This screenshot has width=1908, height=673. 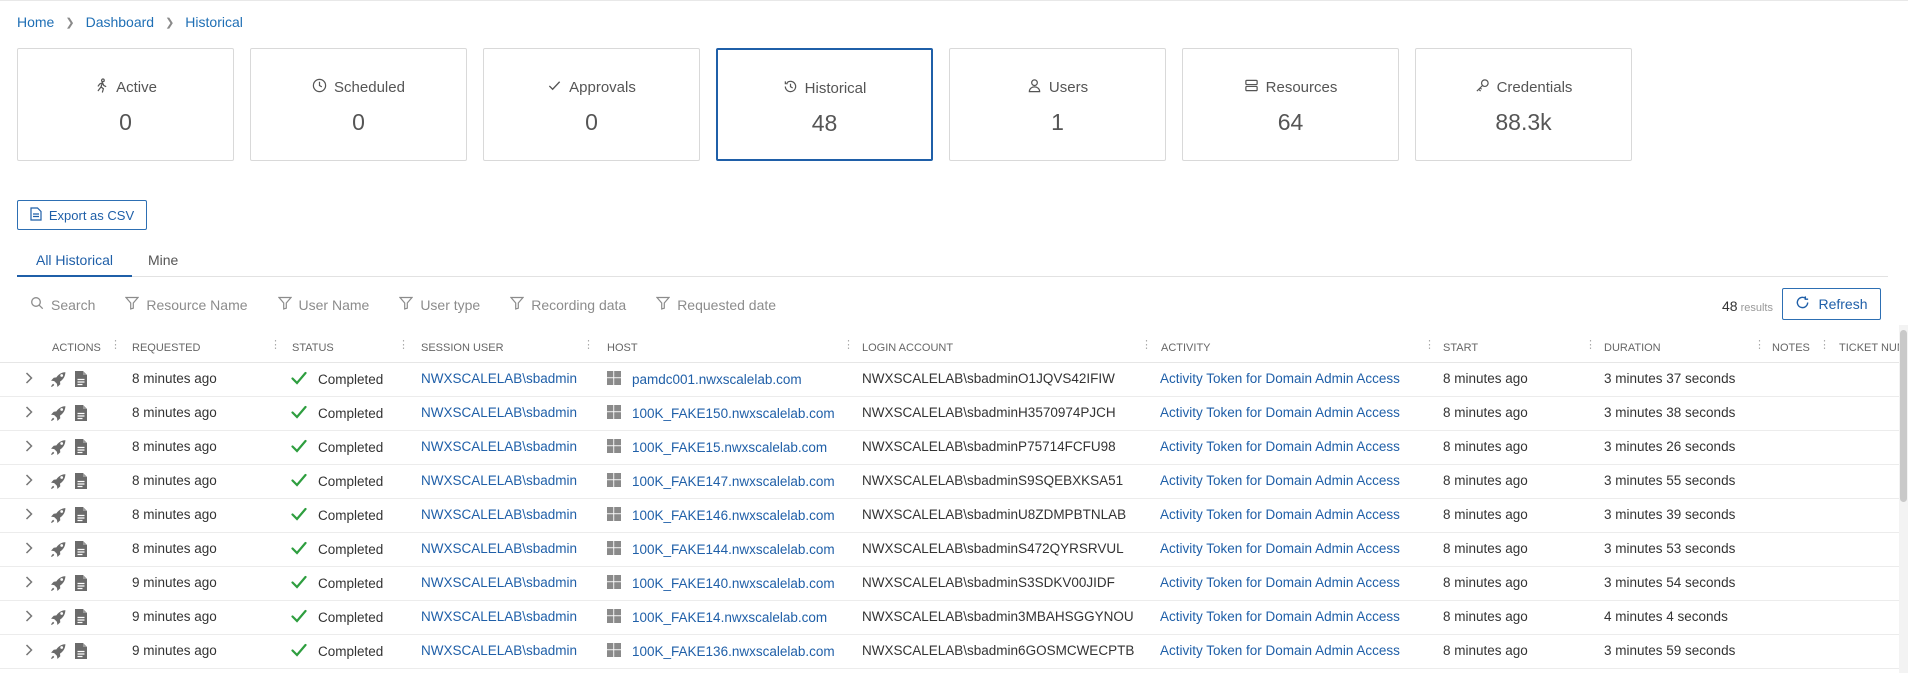 What do you see at coordinates (717, 379) in the screenshot?
I see `host-link: pamdc001.nwxscalelab.com` at bounding box center [717, 379].